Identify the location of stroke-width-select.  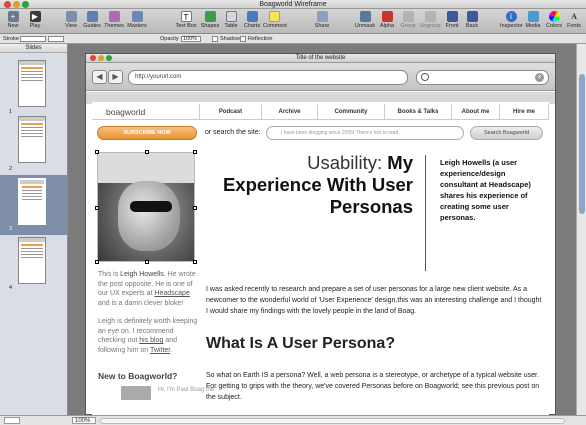
(56, 39).